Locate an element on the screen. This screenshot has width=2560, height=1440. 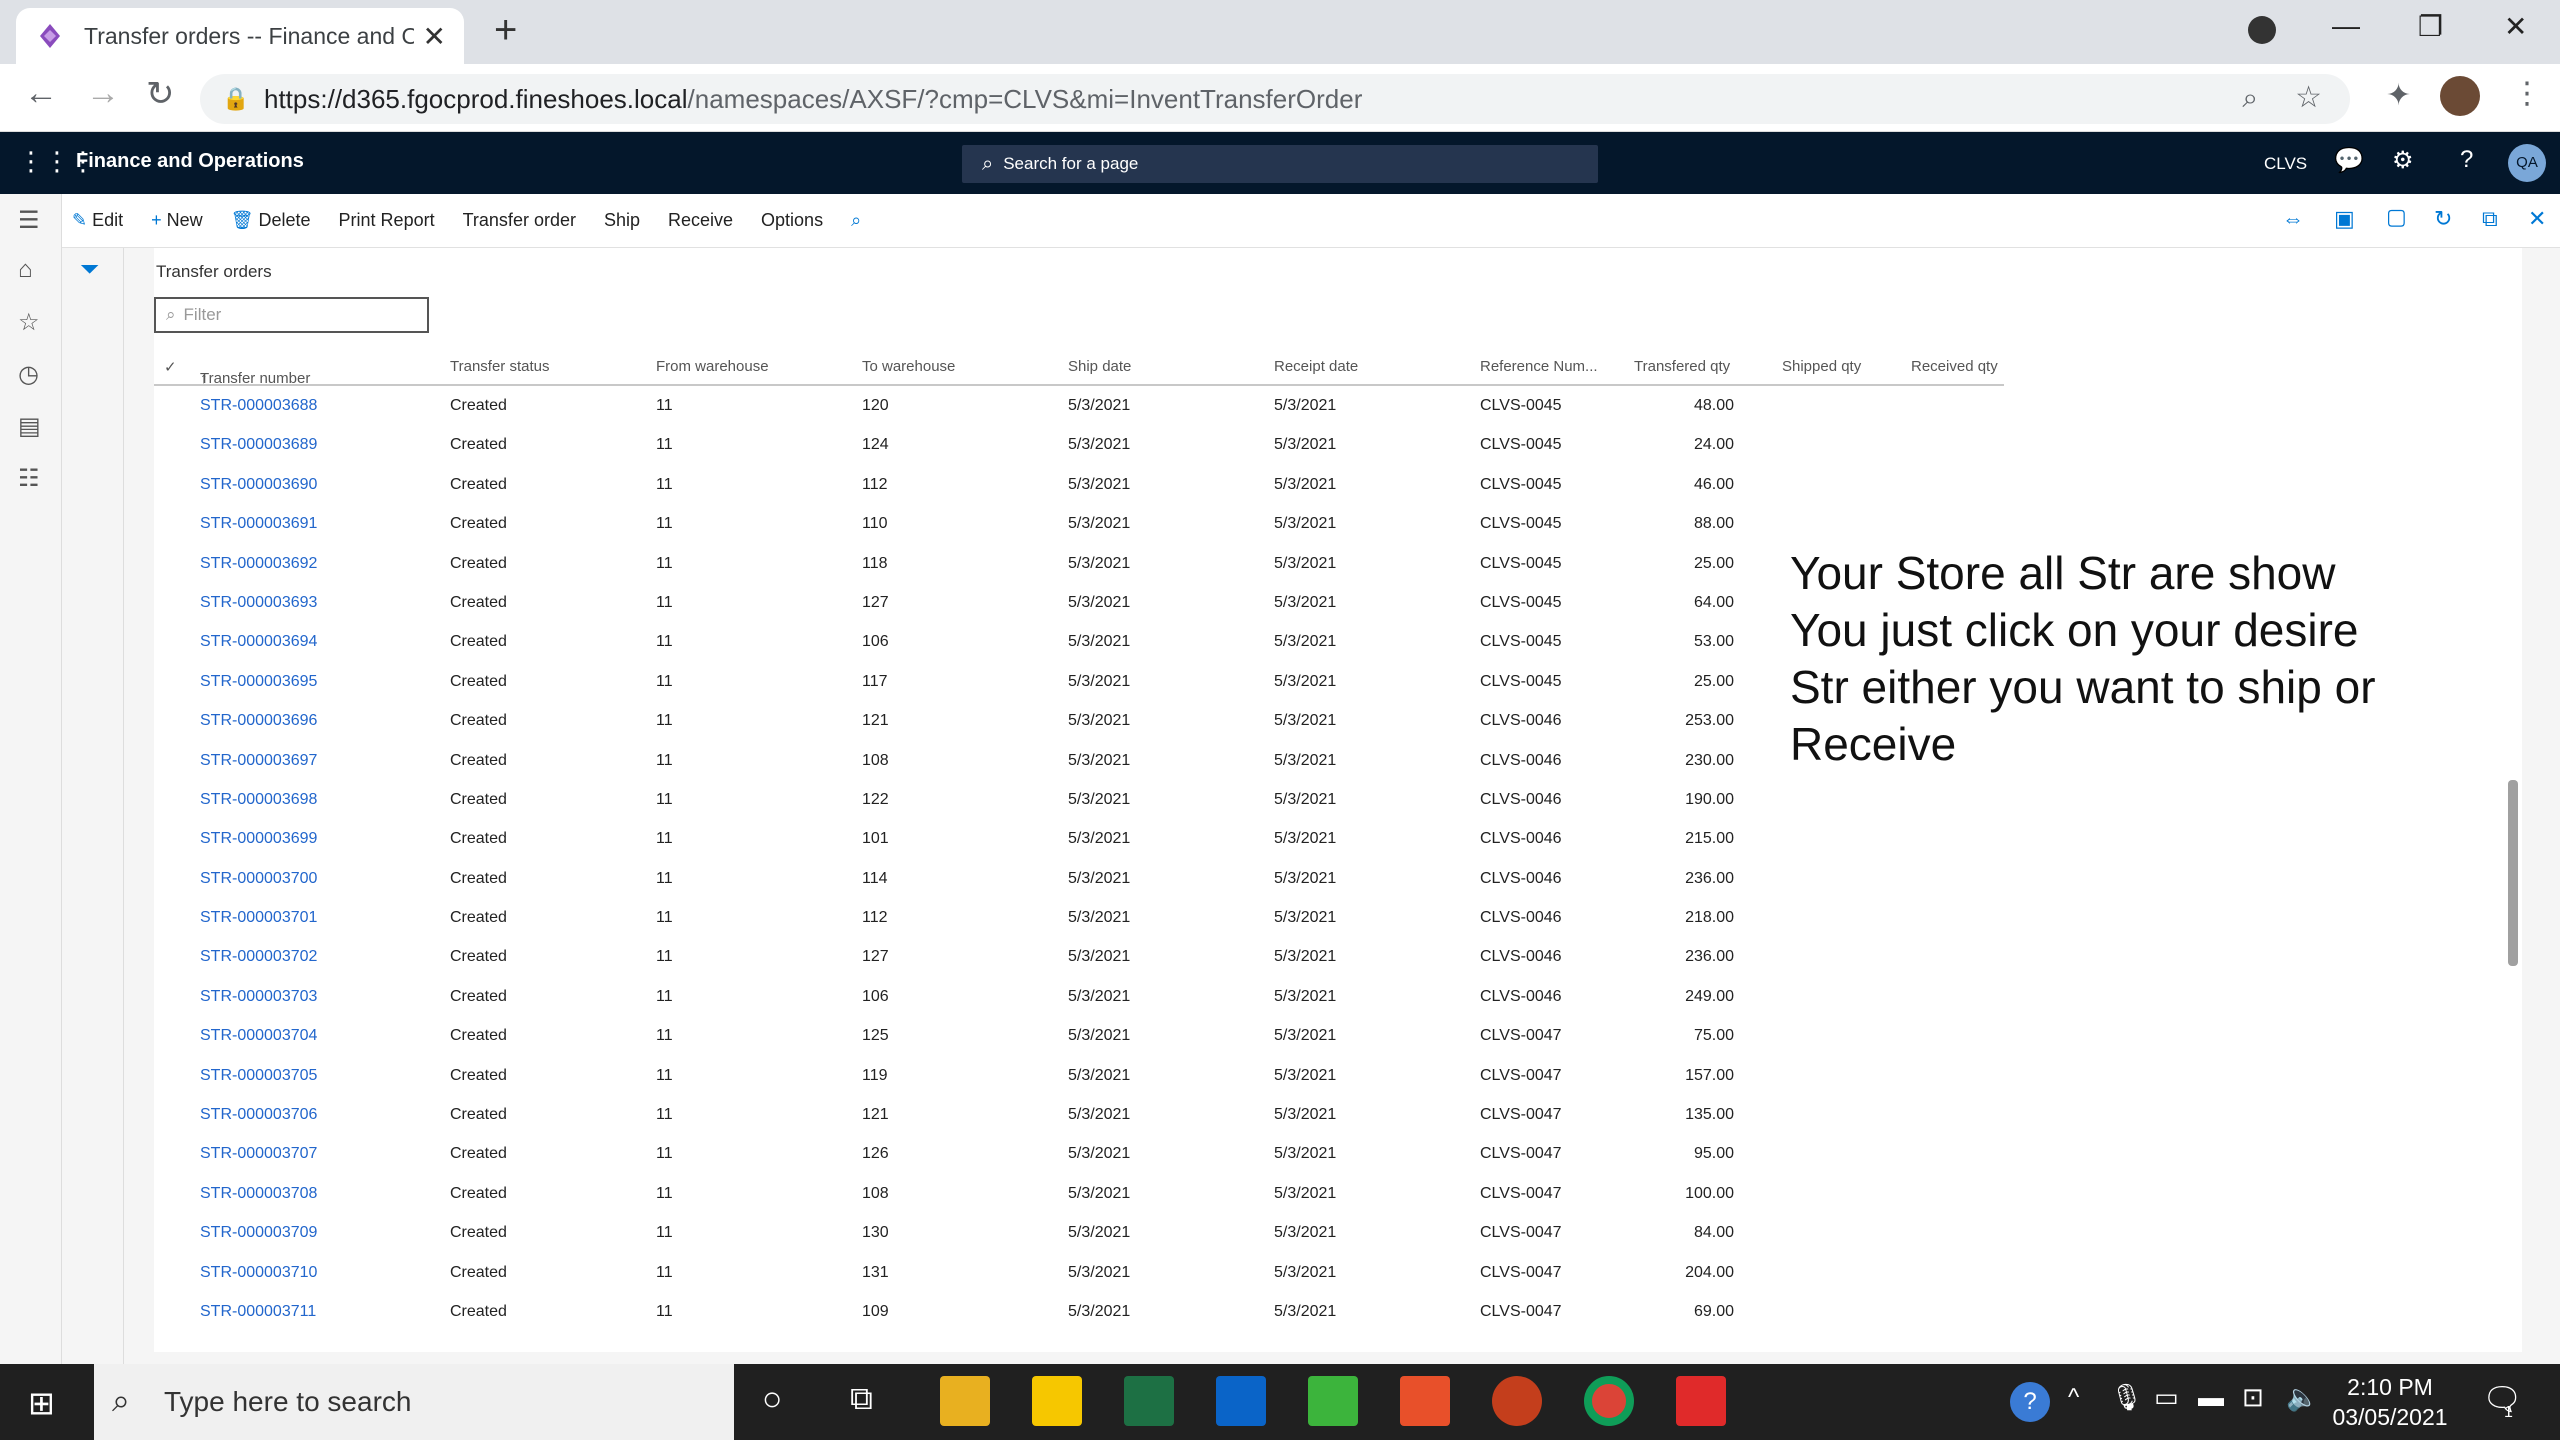
help-icon: ? is located at coordinates (2466, 160).